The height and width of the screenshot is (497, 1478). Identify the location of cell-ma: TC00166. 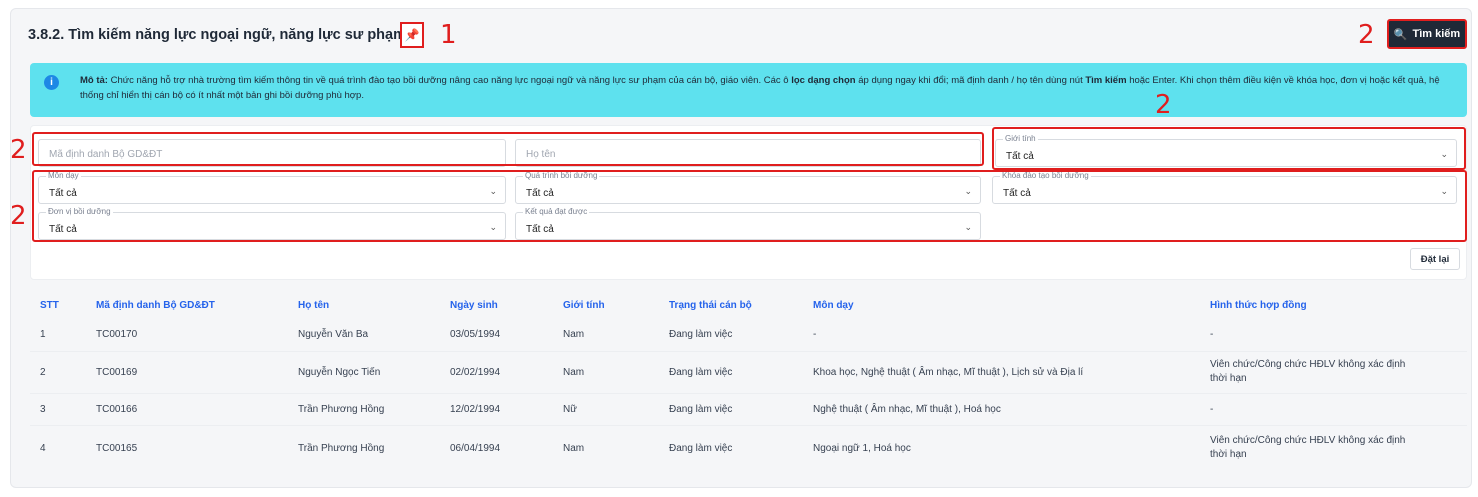
(117, 409).